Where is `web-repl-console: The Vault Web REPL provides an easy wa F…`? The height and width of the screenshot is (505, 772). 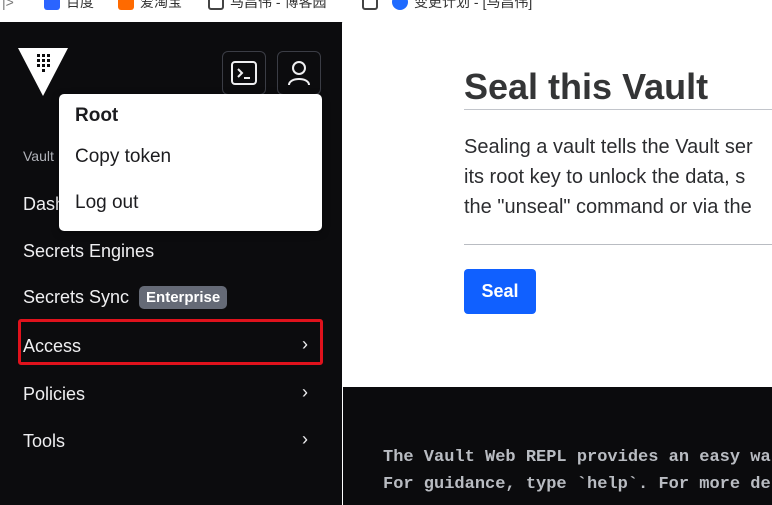 web-repl-console: The Vault Web REPL provides an easy wa F… is located at coordinates (557, 446).